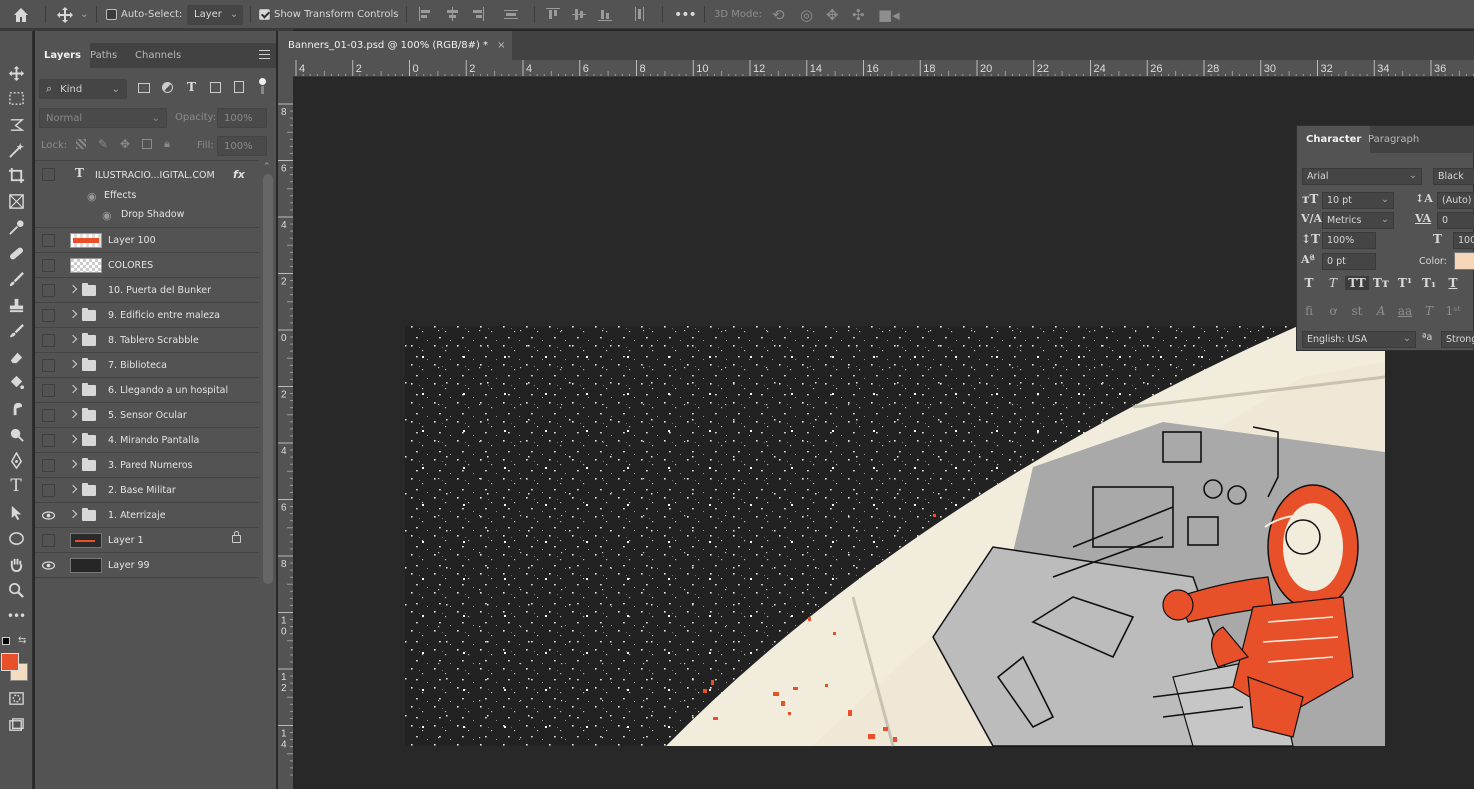 Image resolution: width=1474 pixels, height=789 pixels. What do you see at coordinates (147, 490) in the screenshot?
I see `layer-group-row: 2. Base Militar` at bounding box center [147, 490].